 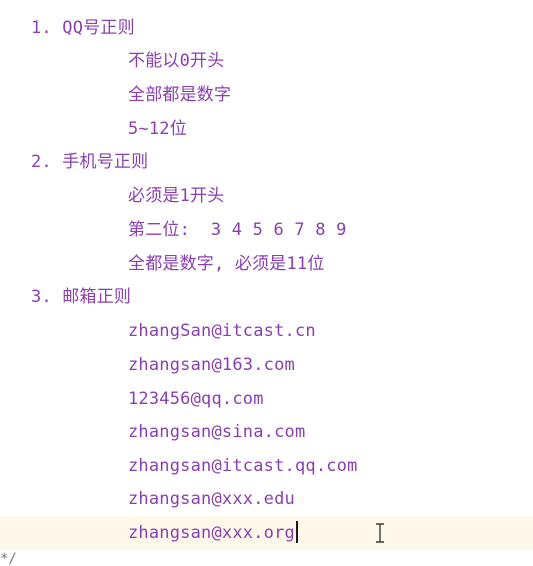 What do you see at coordinates (266, 28) in the screenshot?
I see `comment-line-qq-heading: 1. QQ号正则` at bounding box center [266, 28].